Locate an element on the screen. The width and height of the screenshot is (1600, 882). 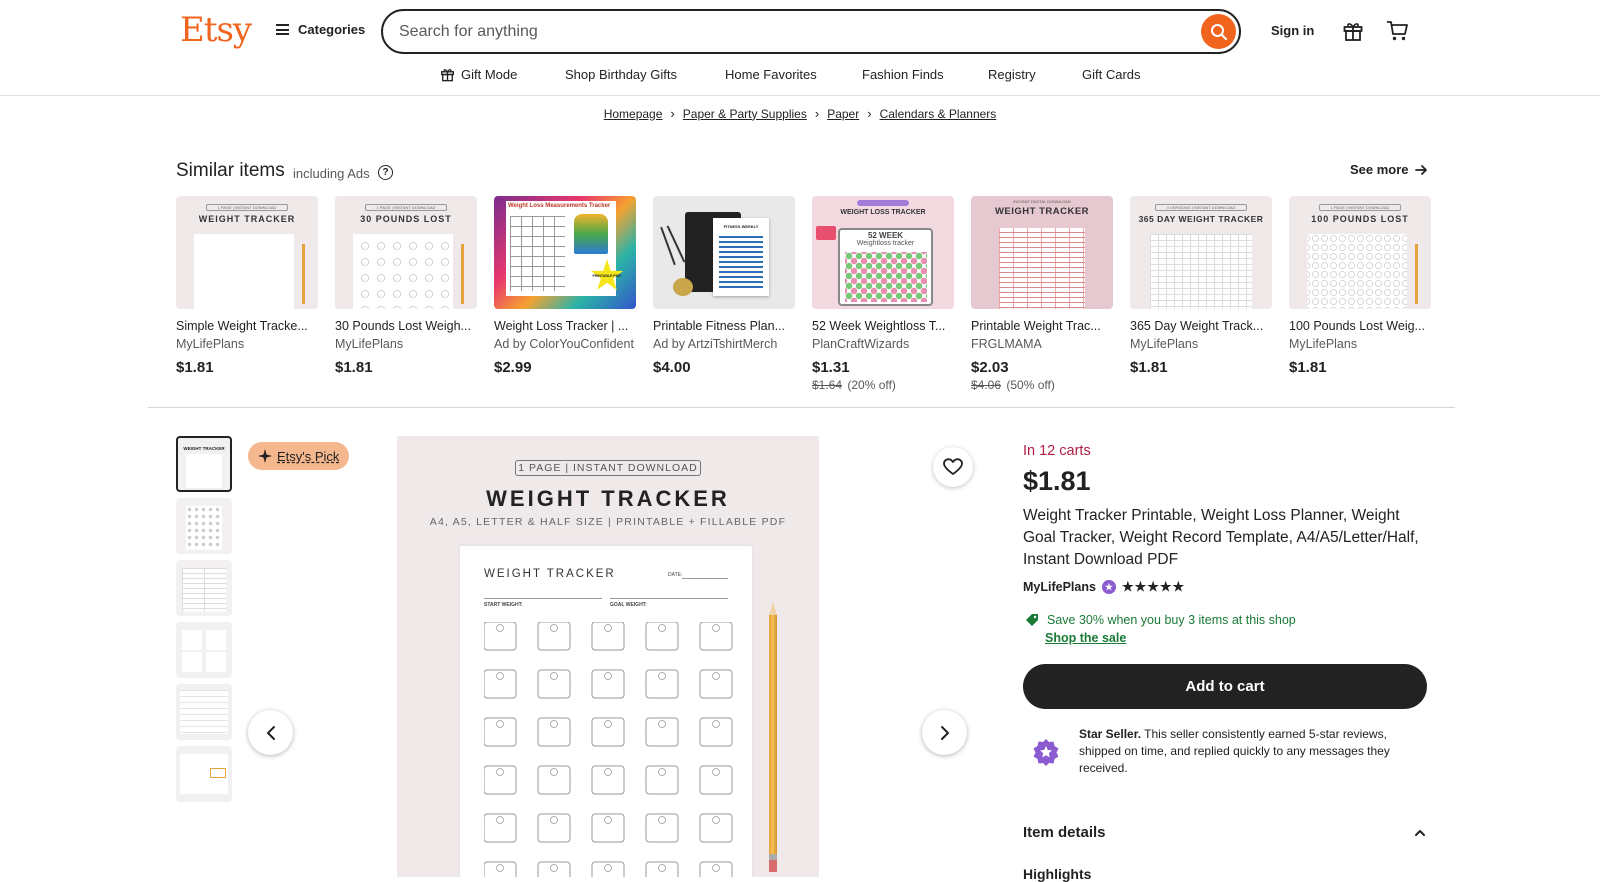
star-seller-badge-icon is located at coordinates (1046, 752).